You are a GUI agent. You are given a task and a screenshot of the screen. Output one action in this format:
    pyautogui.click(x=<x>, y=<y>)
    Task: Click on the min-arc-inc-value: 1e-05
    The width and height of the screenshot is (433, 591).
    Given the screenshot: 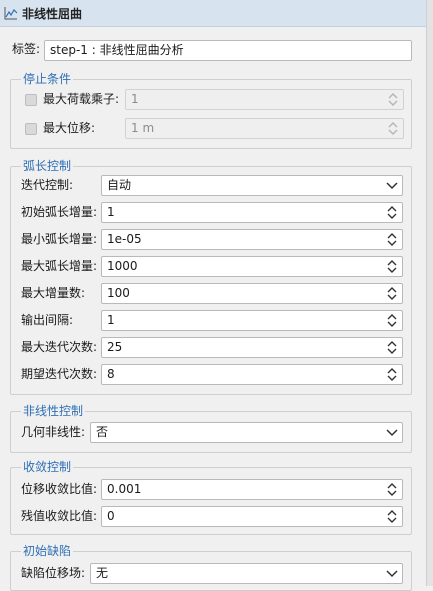 What is the action you would take?
    pyautogui.click(x=124, y=239)
    